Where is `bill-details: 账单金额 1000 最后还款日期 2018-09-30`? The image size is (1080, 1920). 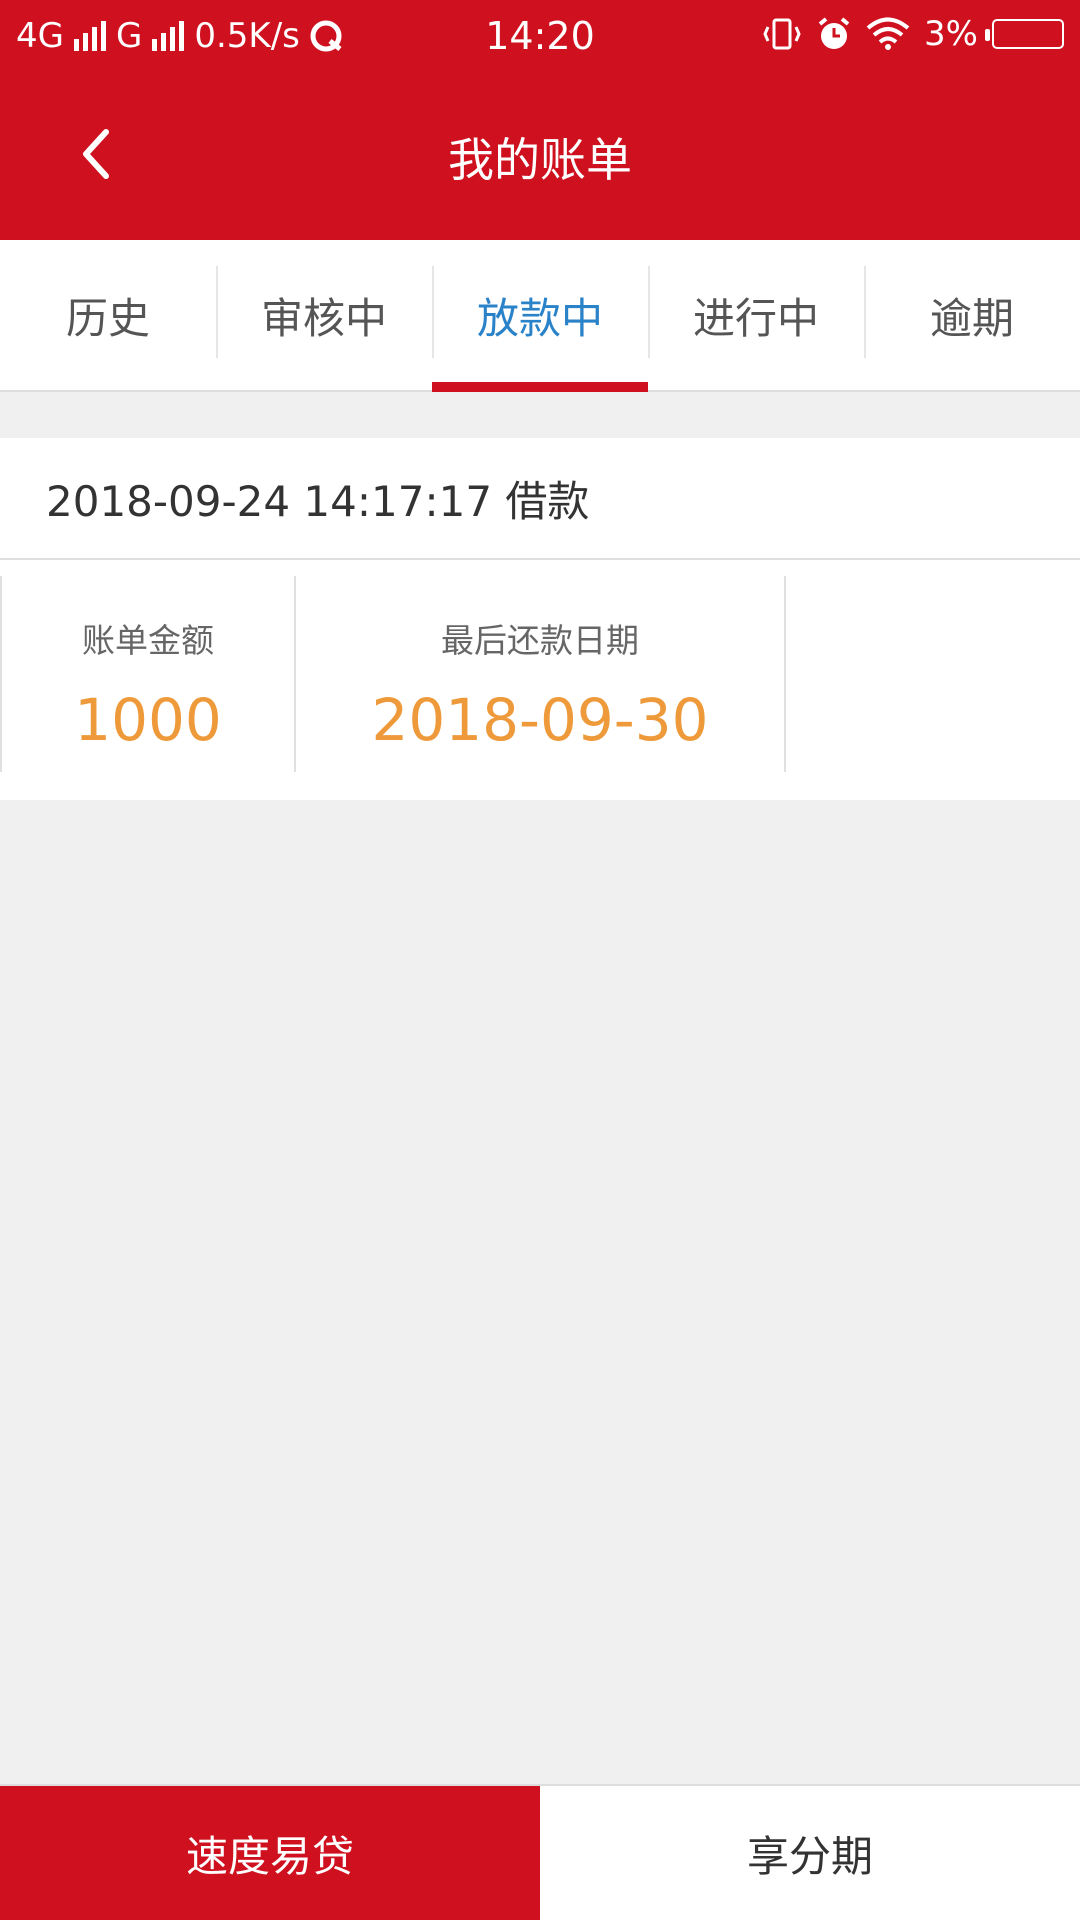 bill-details: 账单金额 1000 最后还款日期 2018-09-30 is located at coordinates (540, 680).